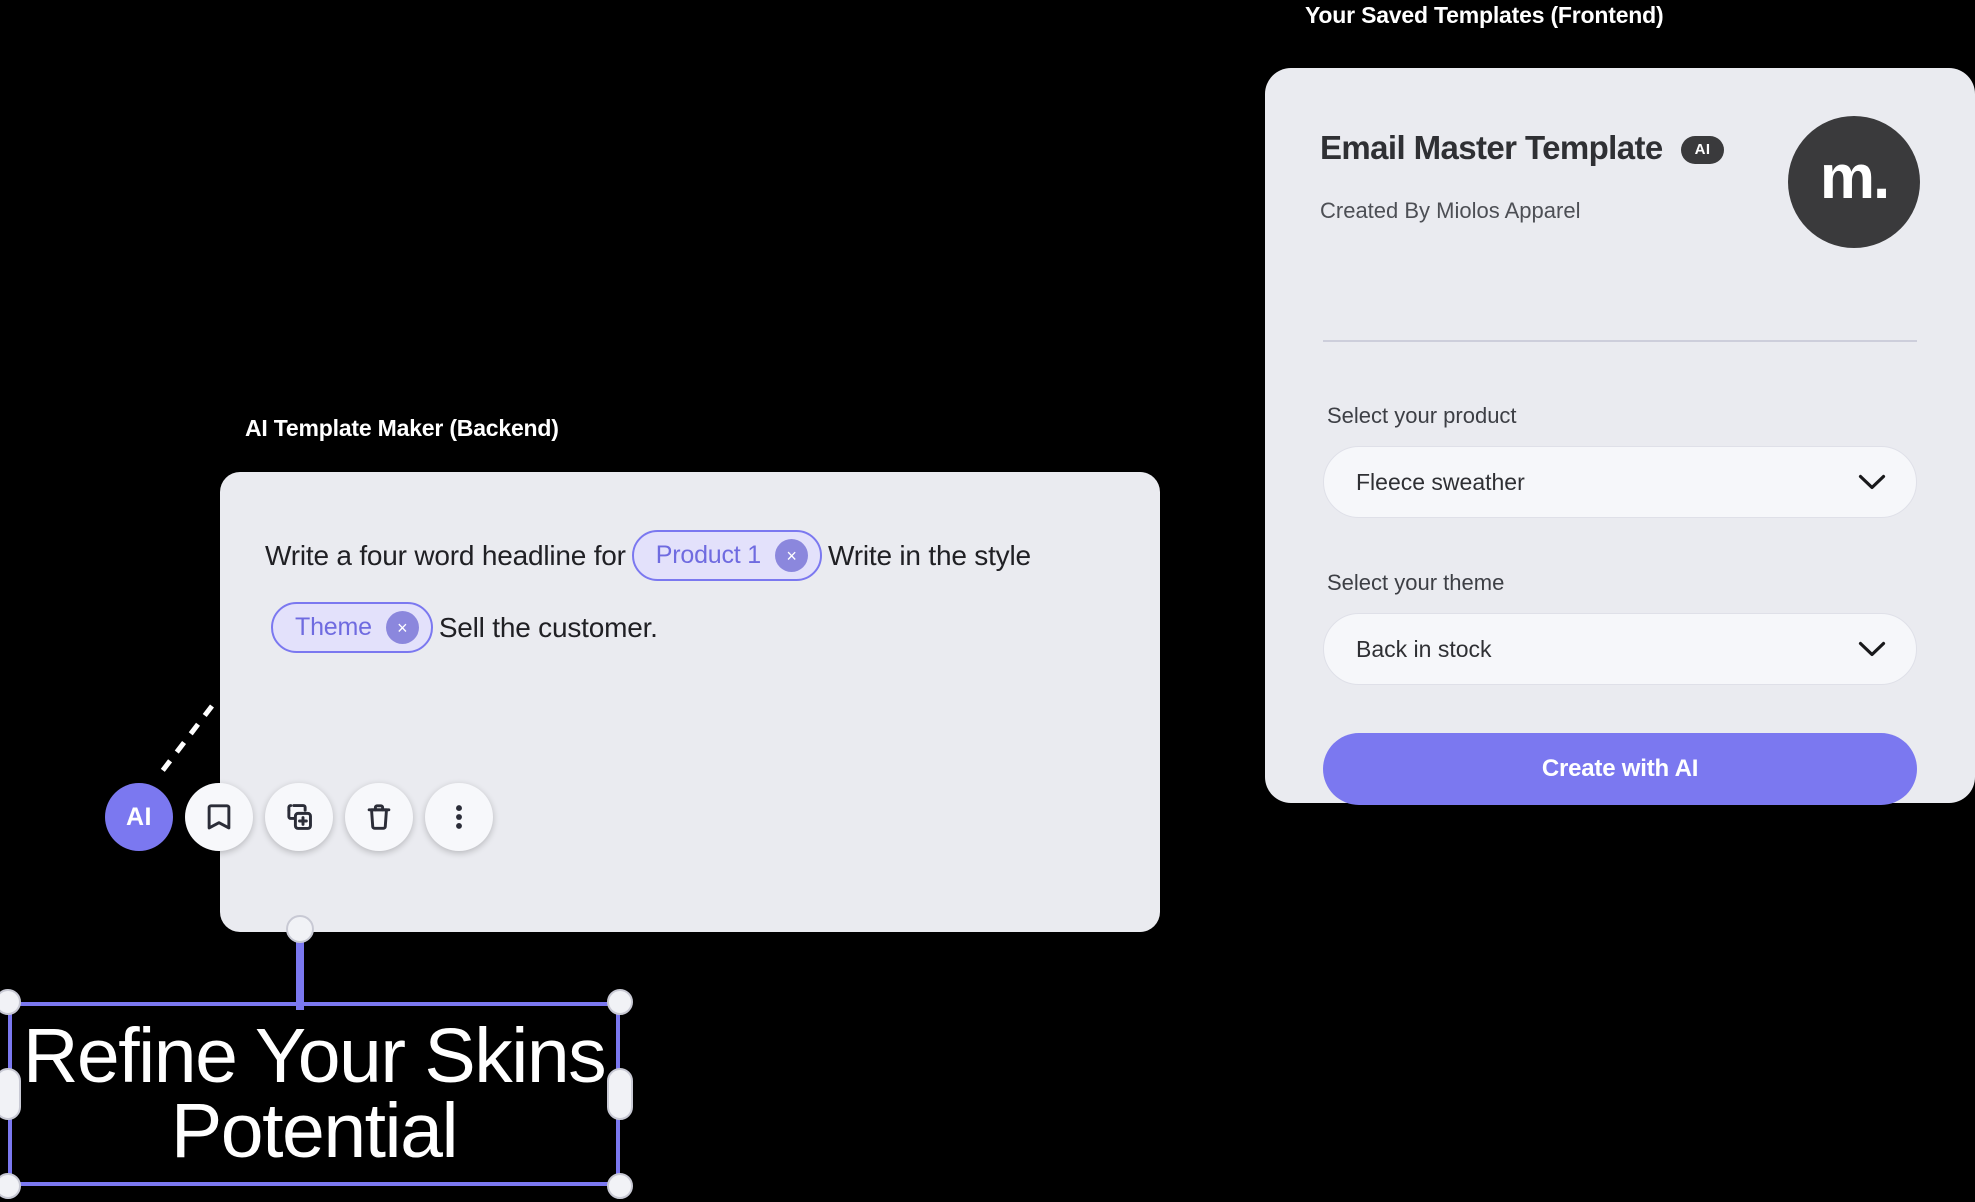 This screenshot has width=1975, height=1202. Describe the element at coordinates (620, 1186) in the screenshot. I see `resize-handle-bottom-right` at that location.